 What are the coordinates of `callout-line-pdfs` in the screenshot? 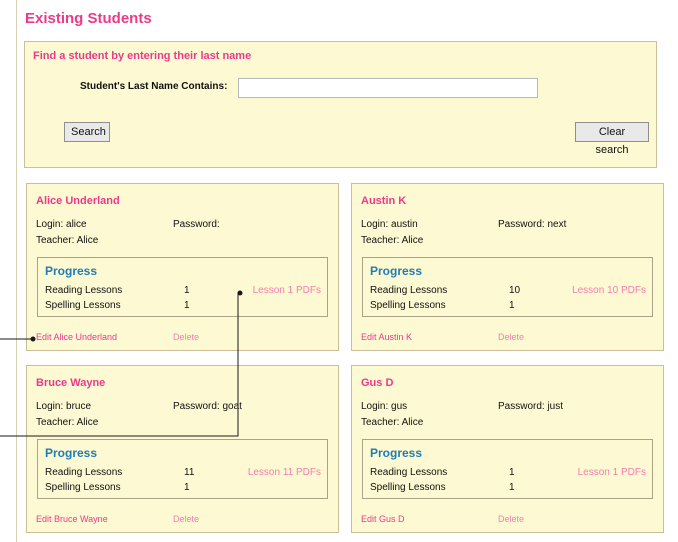 It's located at (120, 364).